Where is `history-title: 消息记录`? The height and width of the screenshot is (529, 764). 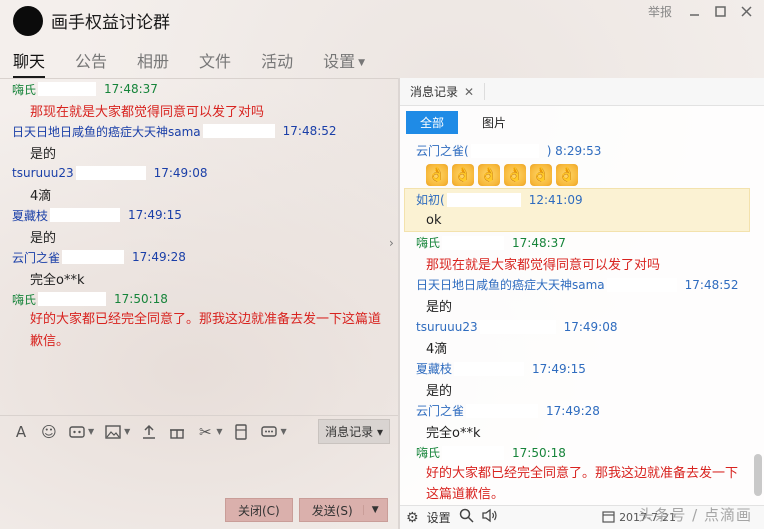 history-title: 消息记录 is located at coordinates (434, 92).